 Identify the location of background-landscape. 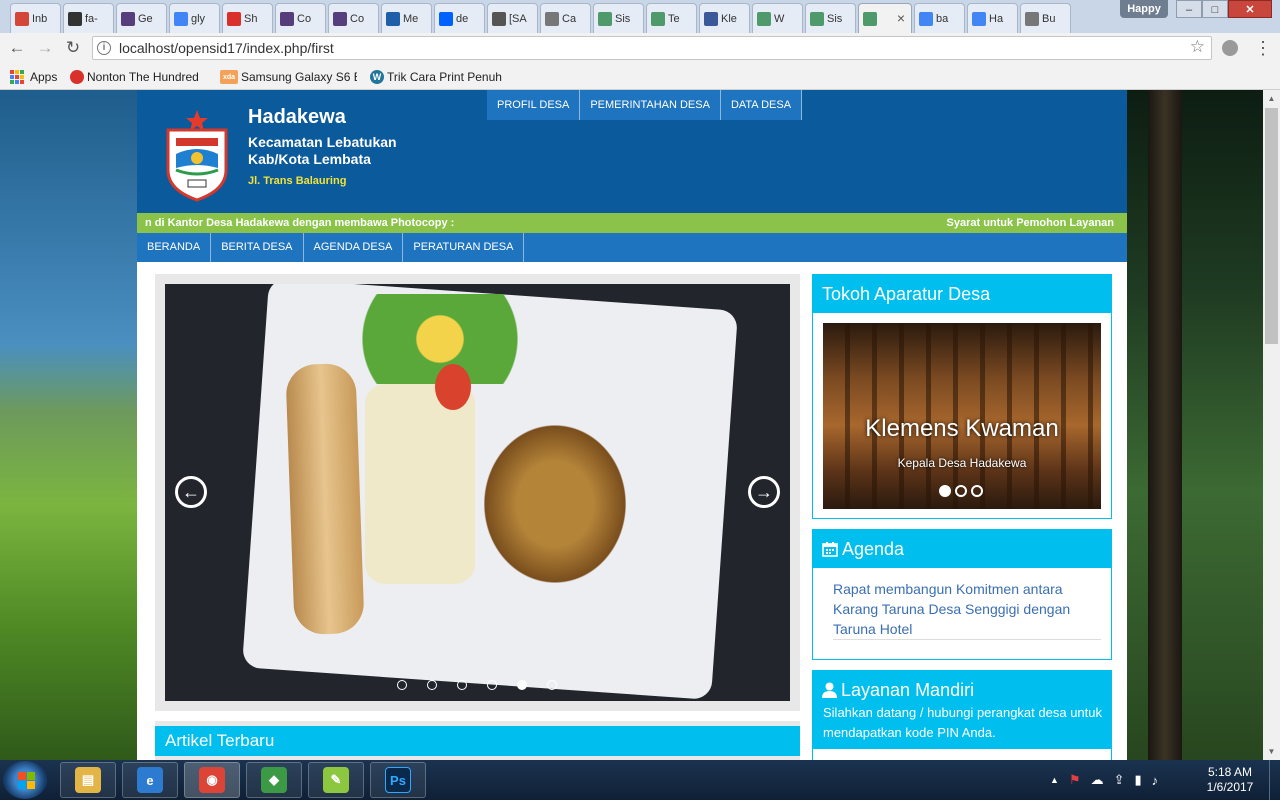
(68, 425).